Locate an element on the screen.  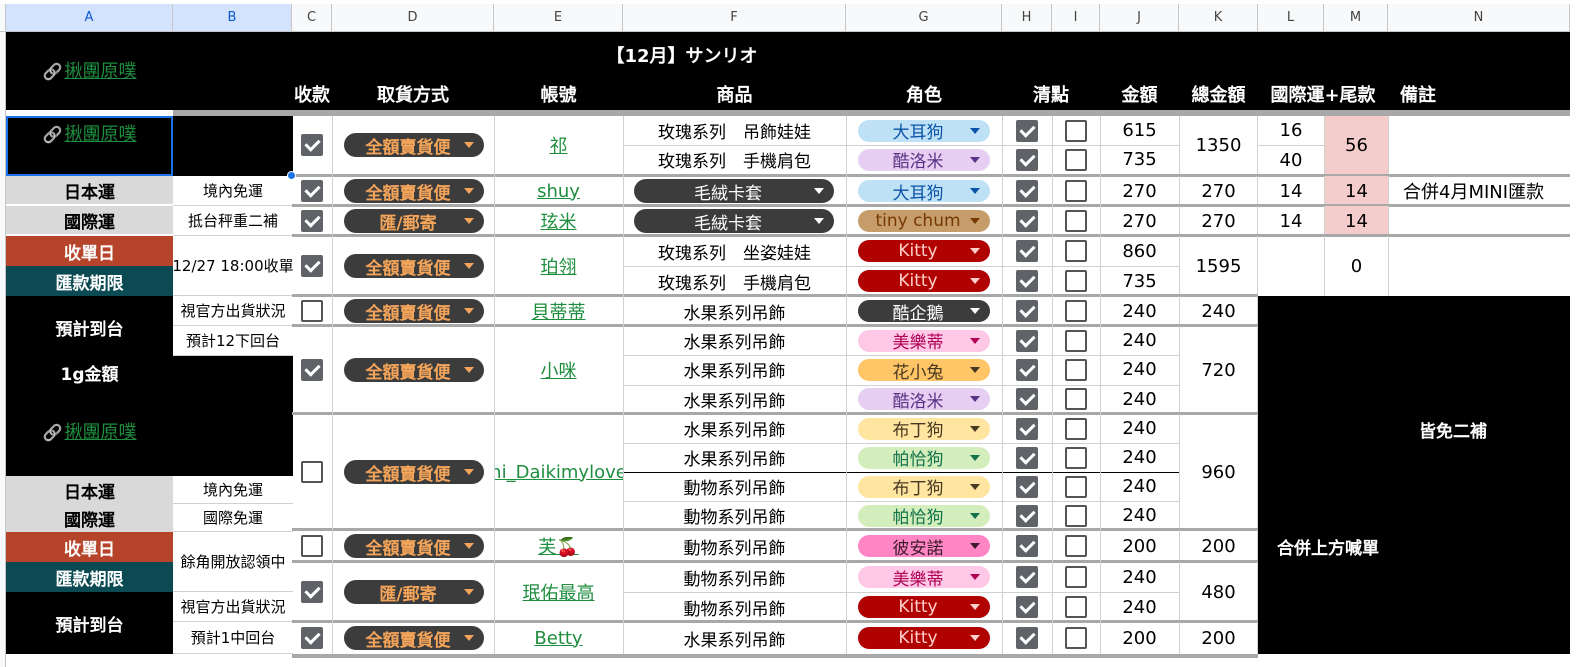
character-dropdown: 彼安諾 is located at coordinates (924, 547).